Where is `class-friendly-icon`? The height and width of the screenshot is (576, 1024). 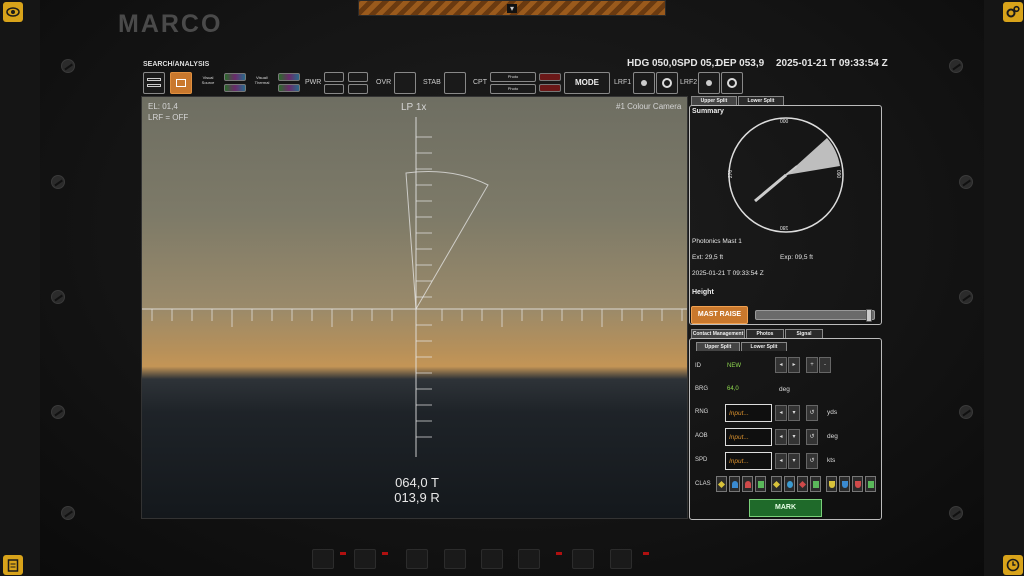 class-friendly-icon is located at coordinates (760, 484).